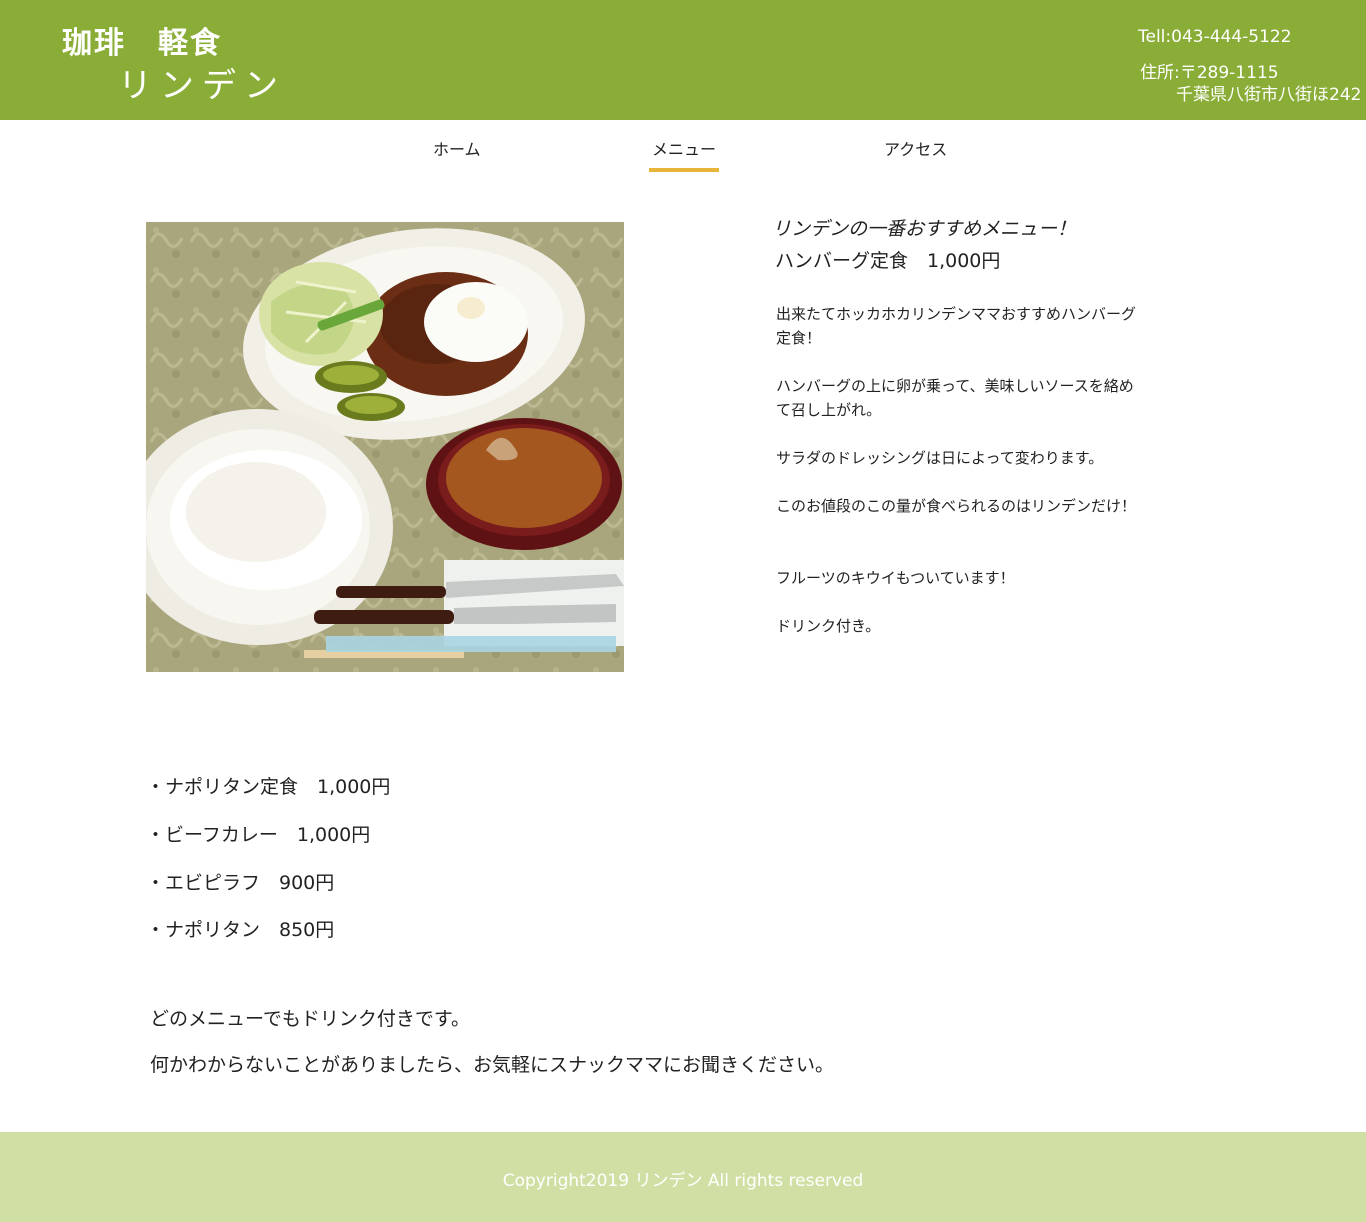 The width and height of the screenshot is (1366, 1222). What do you see at coordinates (1215, 37) in the screenshot?
I see `contact-phone: Tell:043-444-5122` at bounding box center [1215, 37].